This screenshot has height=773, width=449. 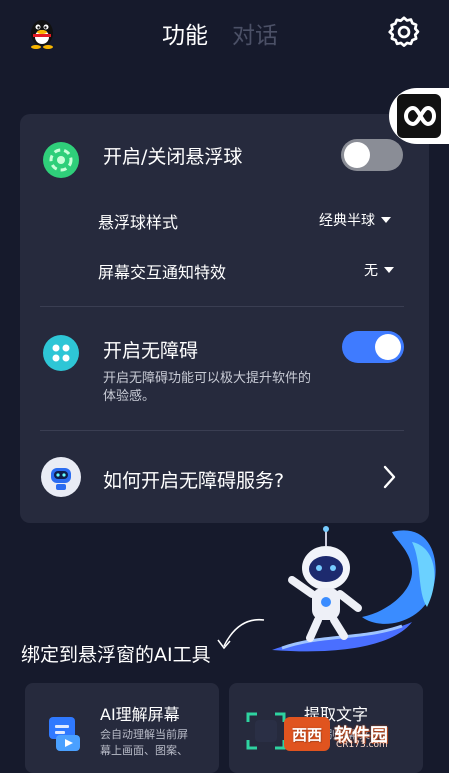 What do you see at coordinates (358, 734) in the screenshot?
I see `site-watermark: 西西 软件园 CR173.com` at bounding box center [358, 734].